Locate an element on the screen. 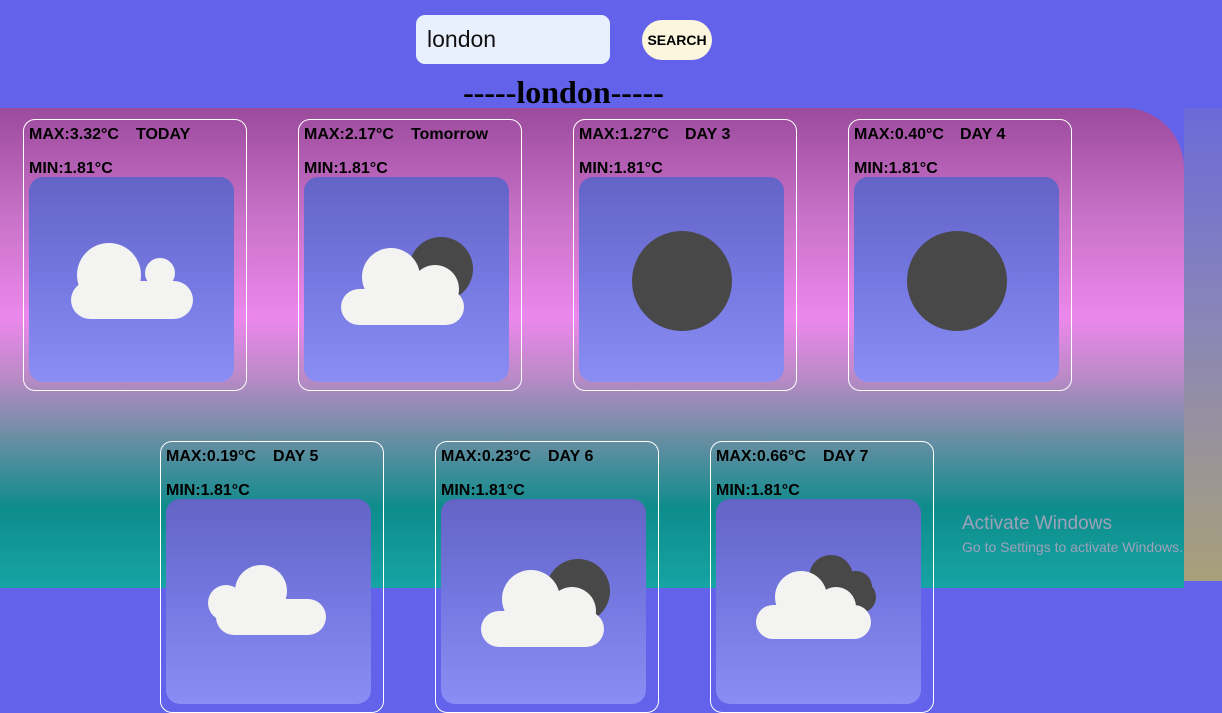 This screenshot has height=713, width=1222. forecast-card-day-6: MAX:0.23°C DAY 6 MIN:1.81°C is located at coordinates (547, 577).